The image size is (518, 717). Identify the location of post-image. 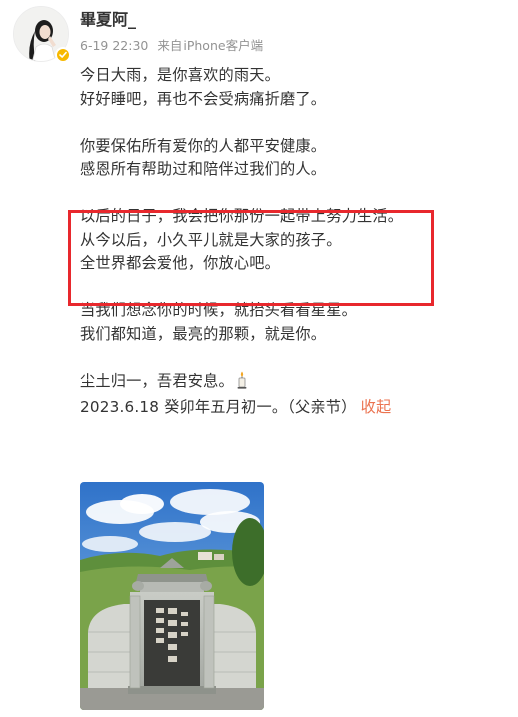
(172, 596).